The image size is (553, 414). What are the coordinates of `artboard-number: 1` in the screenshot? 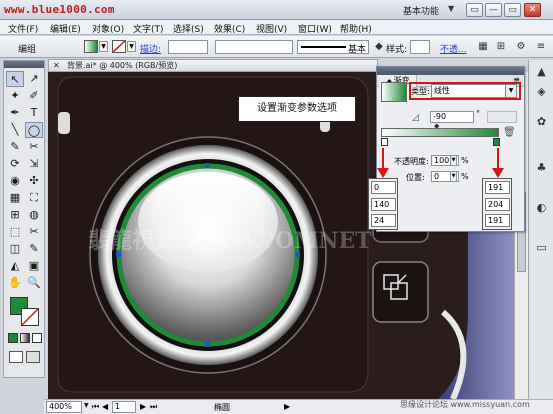 It's located at (118, 406).